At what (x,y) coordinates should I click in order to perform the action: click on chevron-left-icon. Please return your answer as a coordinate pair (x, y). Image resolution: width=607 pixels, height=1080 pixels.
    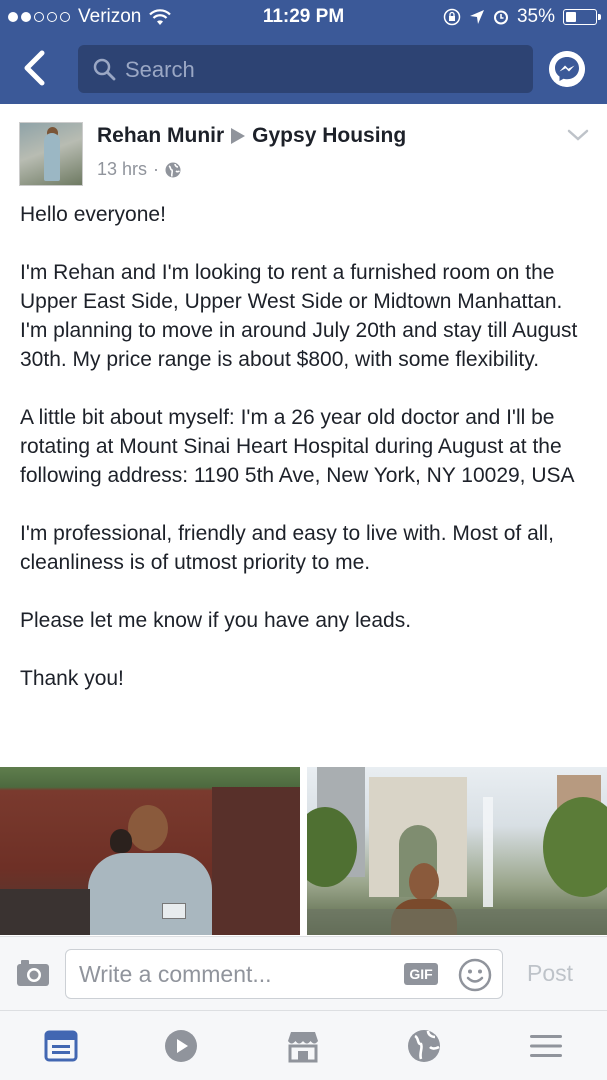
    Looking at the image, I should click on (36, 68).